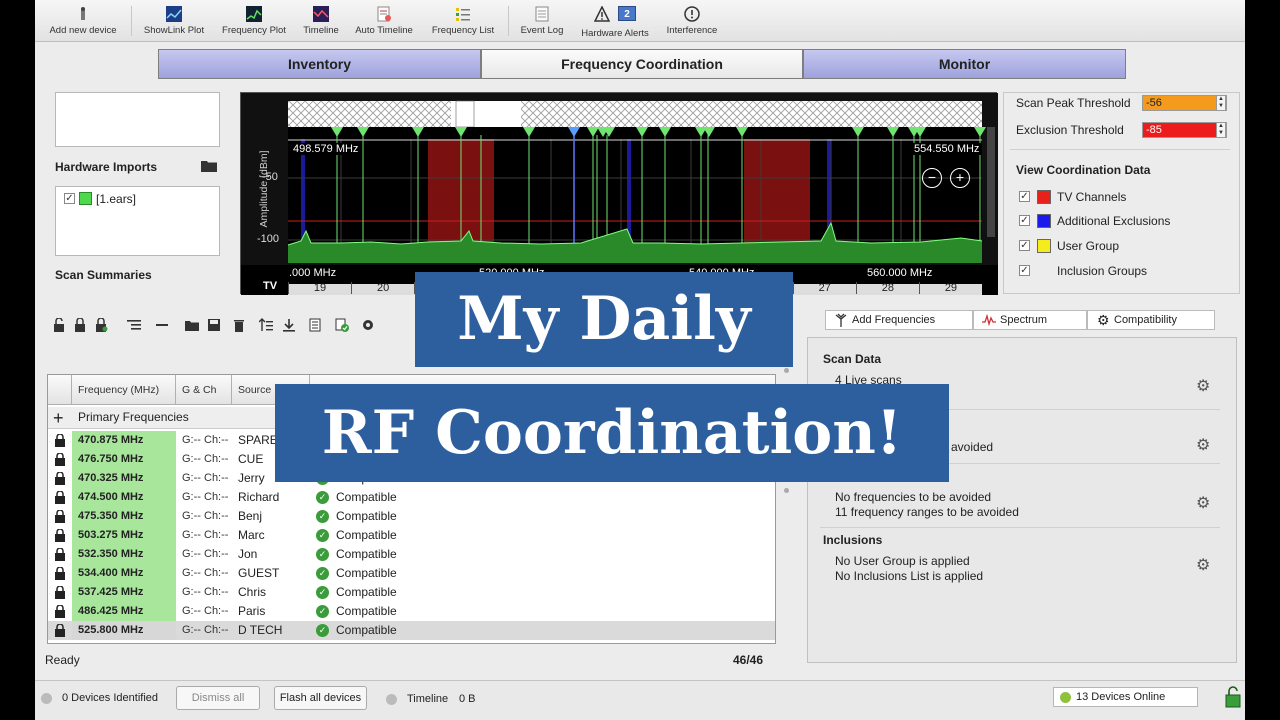 Image resolution: width=1280 pixels, height=720 pixels. Describe the element at coordinates (124, 611) in the screenshot. I see `frequency-cell: 486.425 MHz` at that location.